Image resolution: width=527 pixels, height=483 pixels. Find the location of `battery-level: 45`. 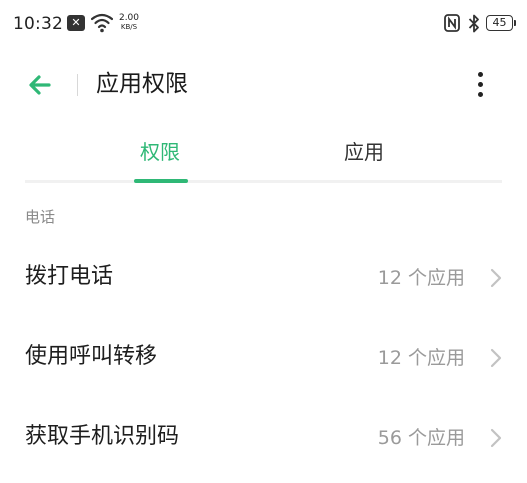

battery-level: 45 is located at coordinates (499, 22).